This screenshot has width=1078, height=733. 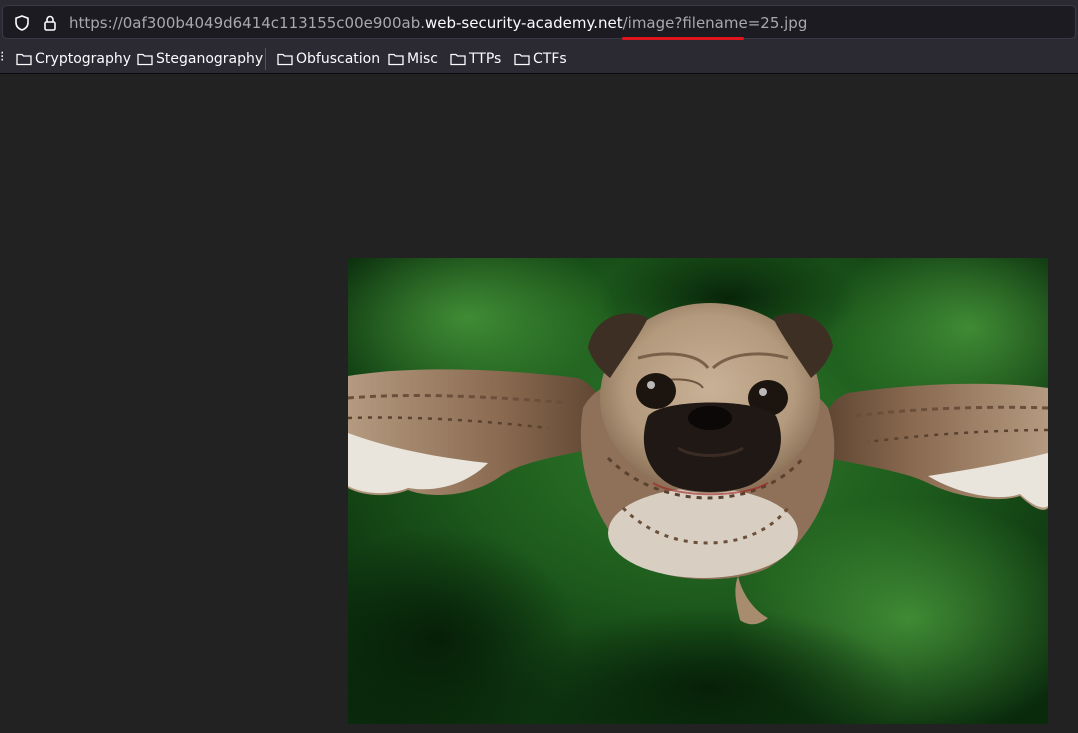 I want to click on red-underline-annotation, so click(x=683, y=38).